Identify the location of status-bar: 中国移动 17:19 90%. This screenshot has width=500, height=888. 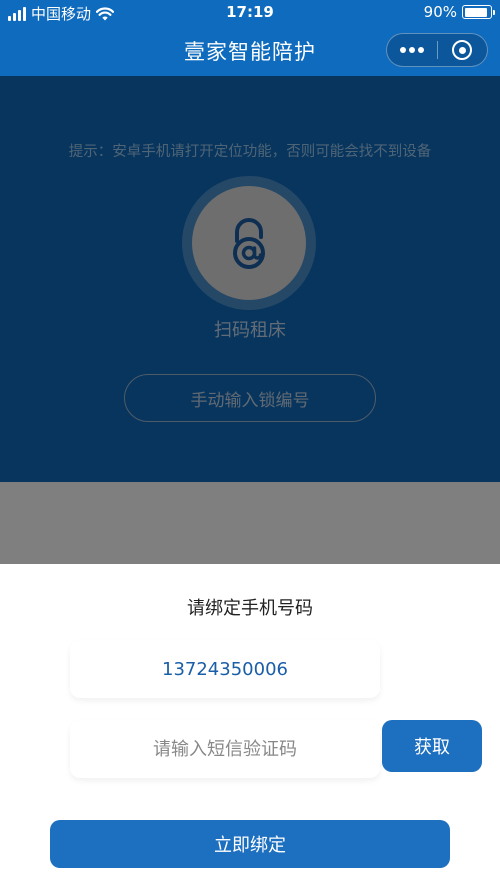
(250, 13).